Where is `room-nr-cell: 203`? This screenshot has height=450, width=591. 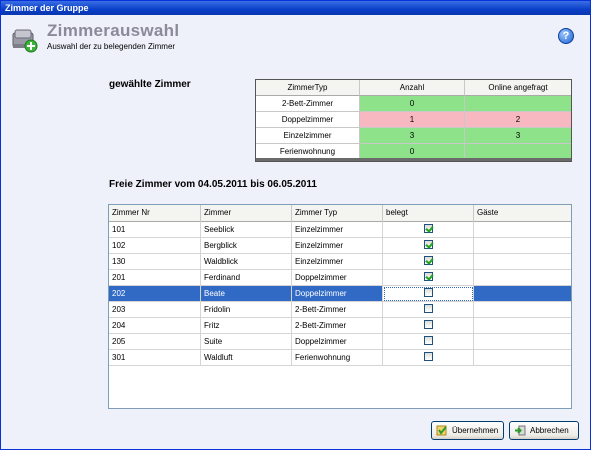
room-nr-cell: 203 is located at coordinates (155, 310).